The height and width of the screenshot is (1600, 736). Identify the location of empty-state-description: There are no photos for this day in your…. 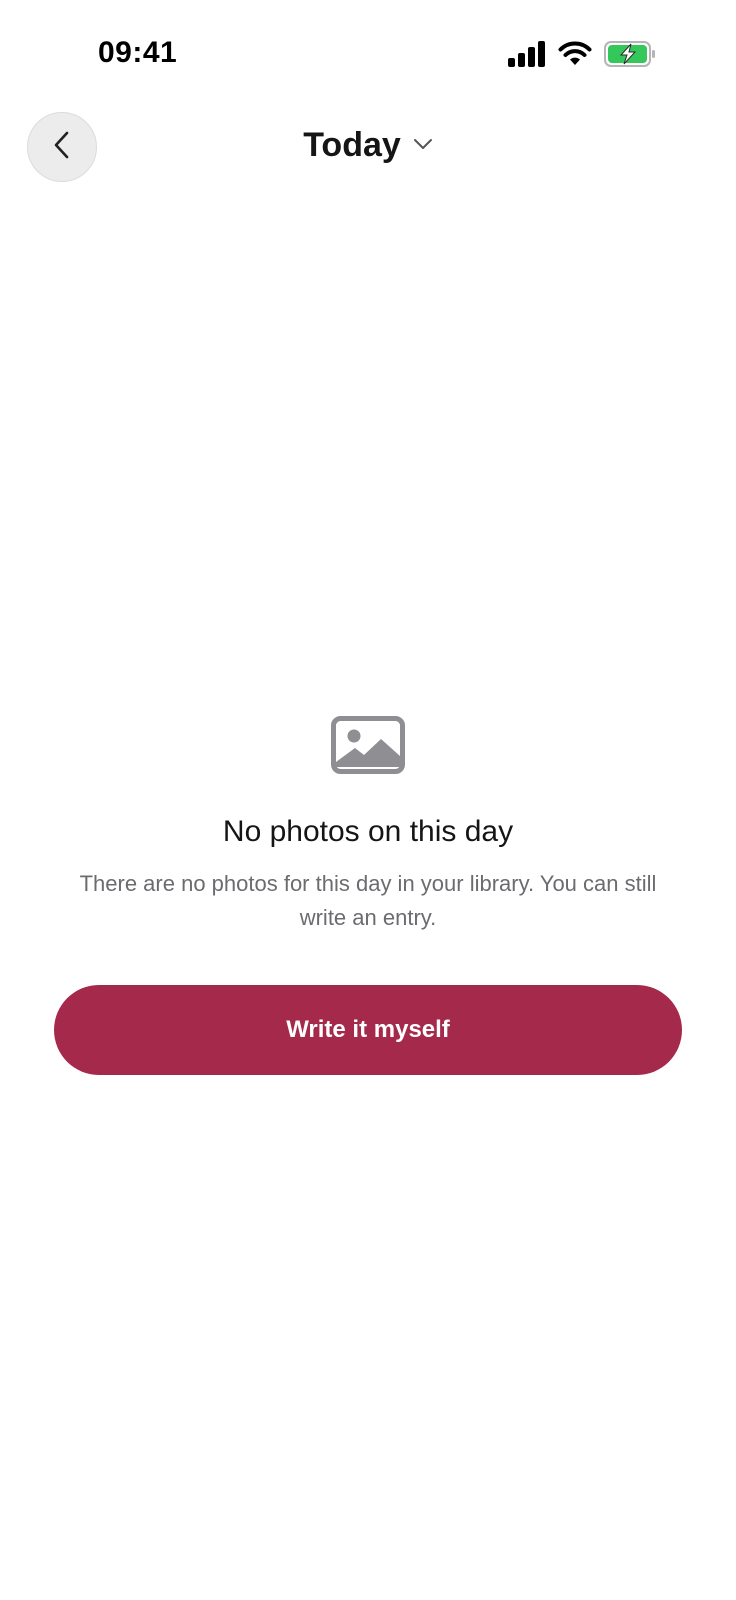
(368, 900).